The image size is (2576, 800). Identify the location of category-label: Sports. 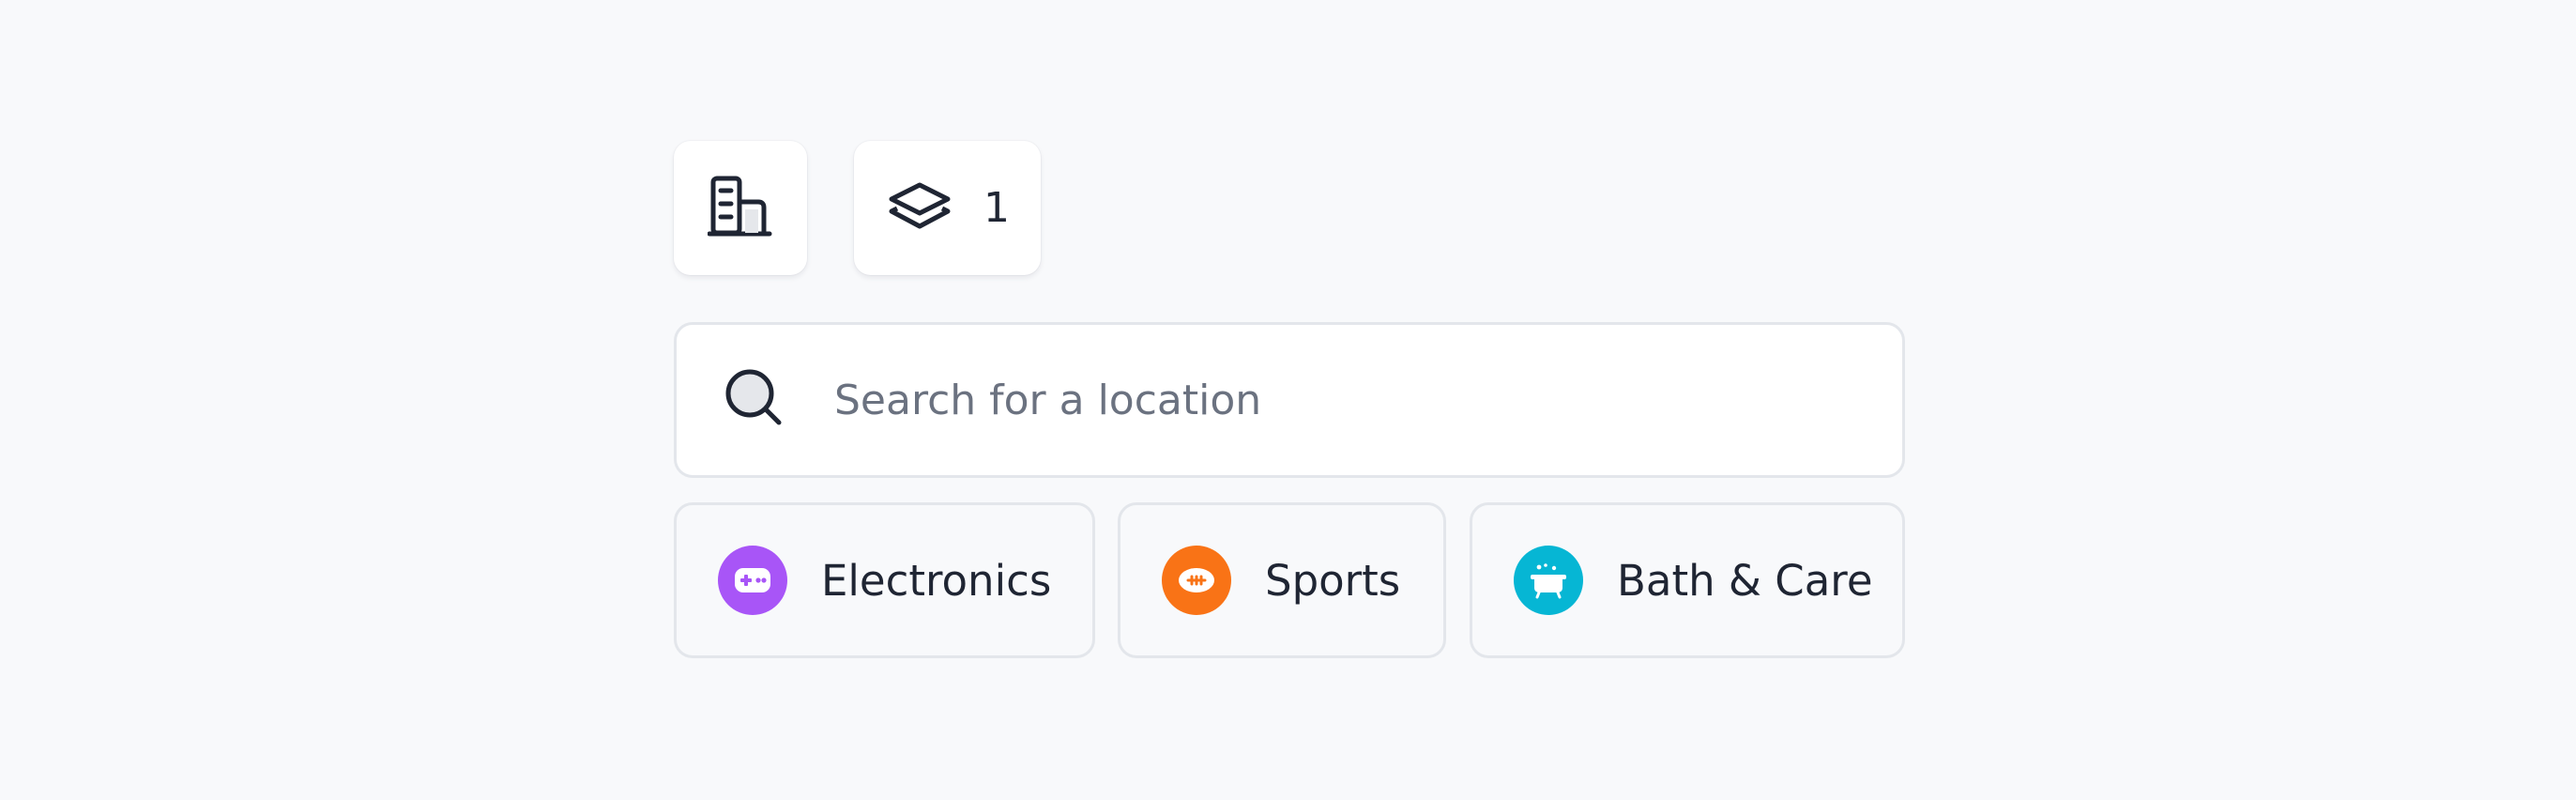
(1333, 580).